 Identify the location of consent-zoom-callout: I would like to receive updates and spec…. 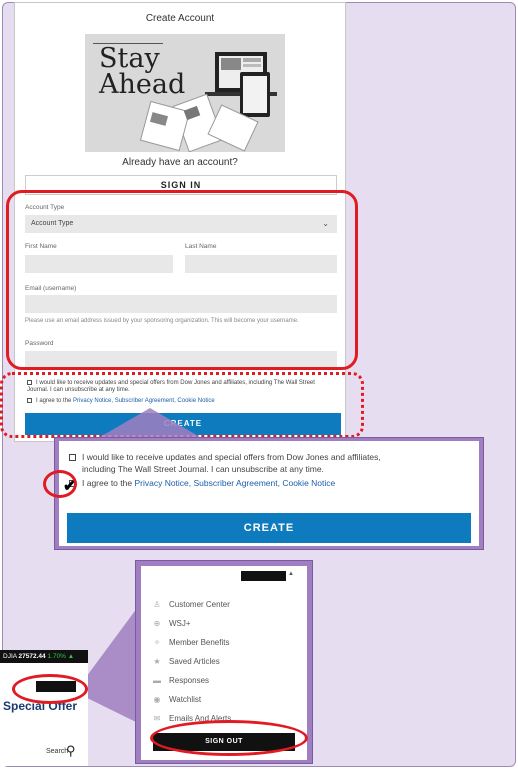
(269, 493).